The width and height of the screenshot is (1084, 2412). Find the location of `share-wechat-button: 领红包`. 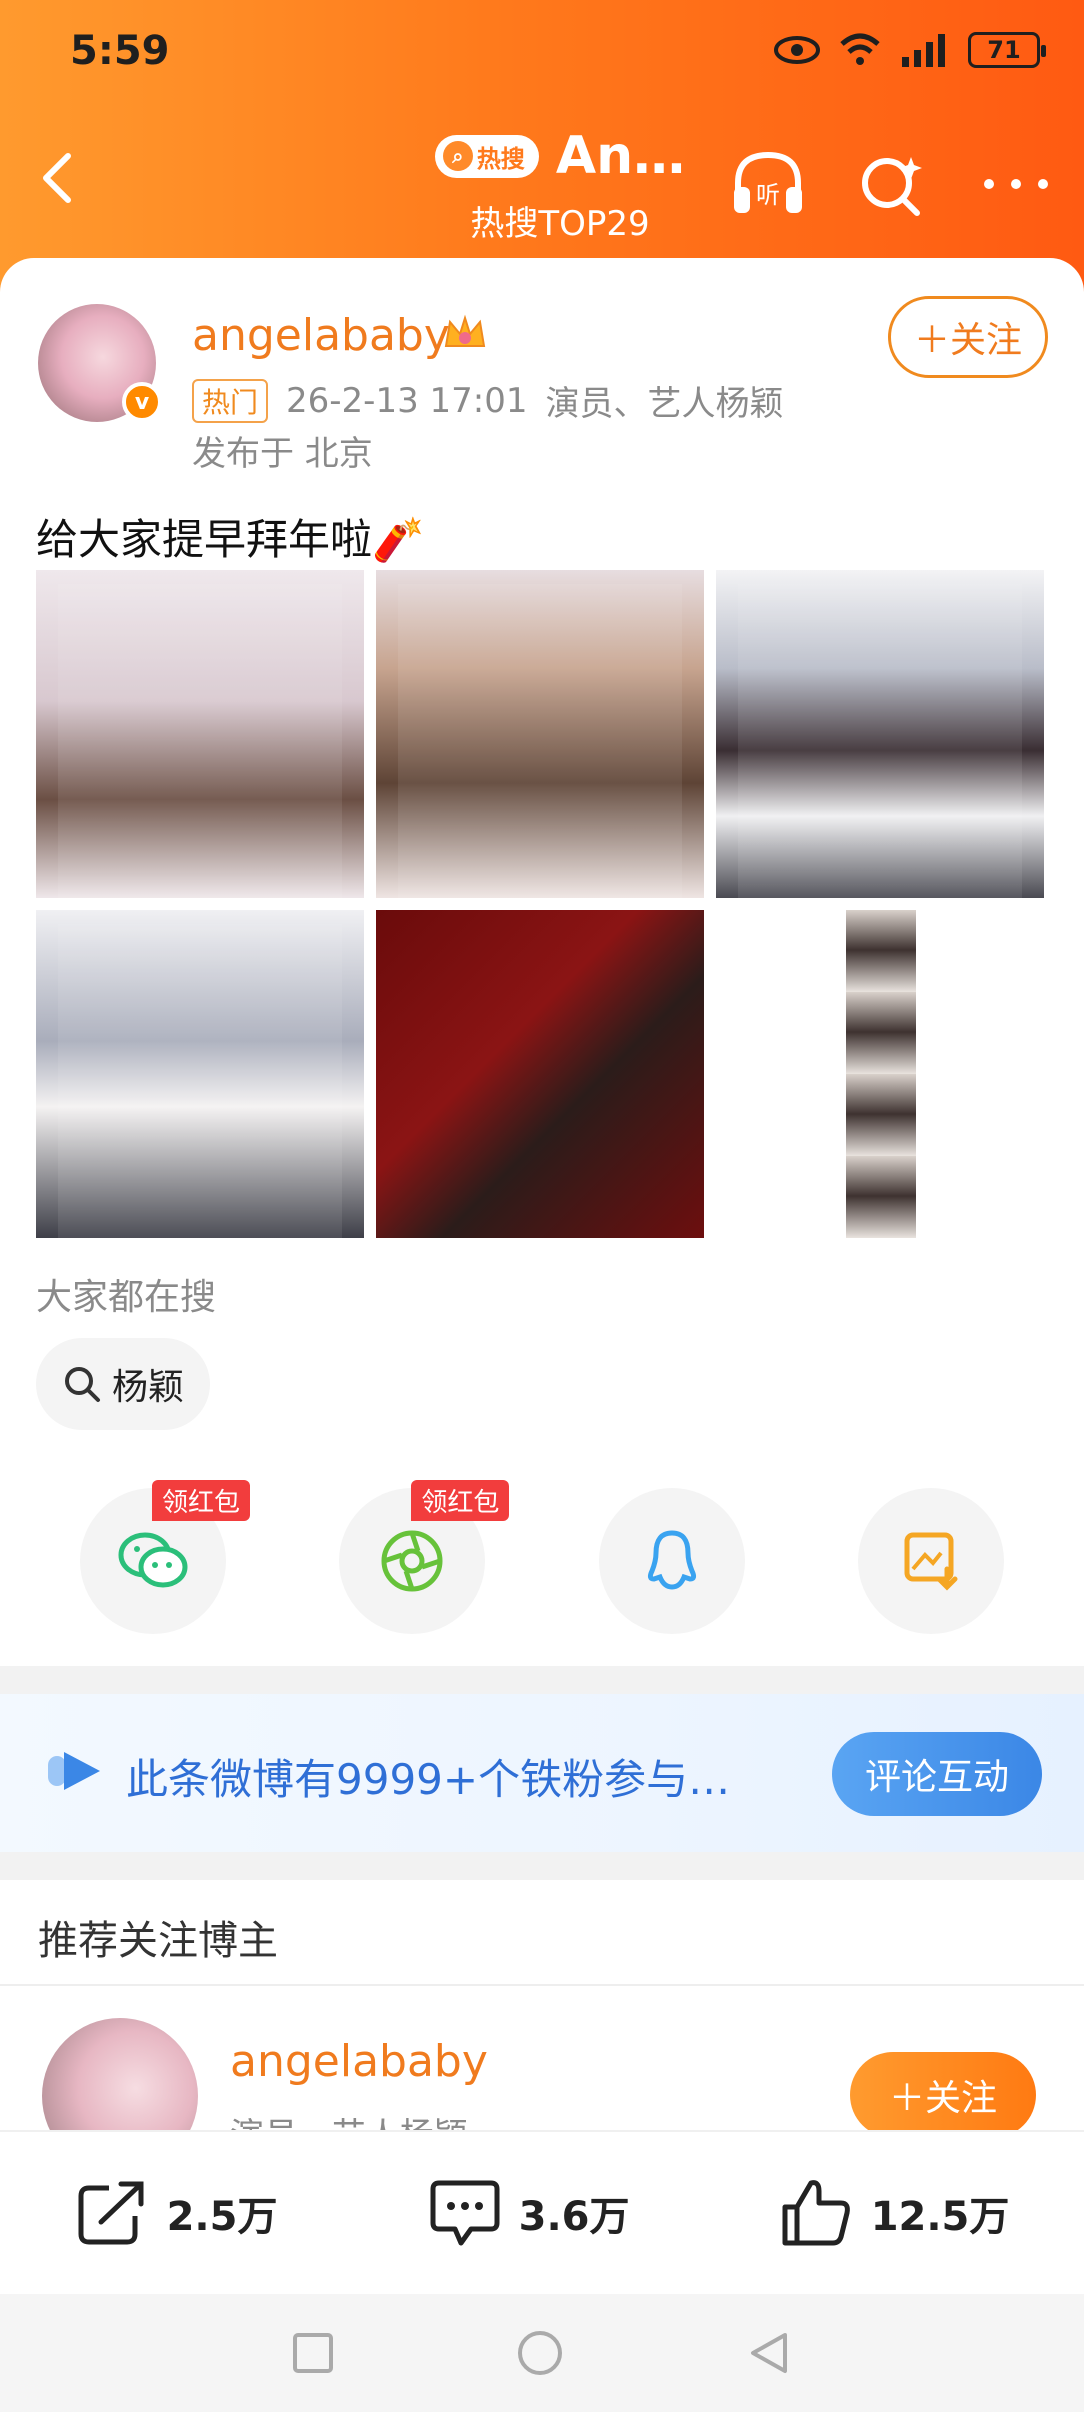

share-wechat-button: 领红包 is located at coordinates (165, 1557).